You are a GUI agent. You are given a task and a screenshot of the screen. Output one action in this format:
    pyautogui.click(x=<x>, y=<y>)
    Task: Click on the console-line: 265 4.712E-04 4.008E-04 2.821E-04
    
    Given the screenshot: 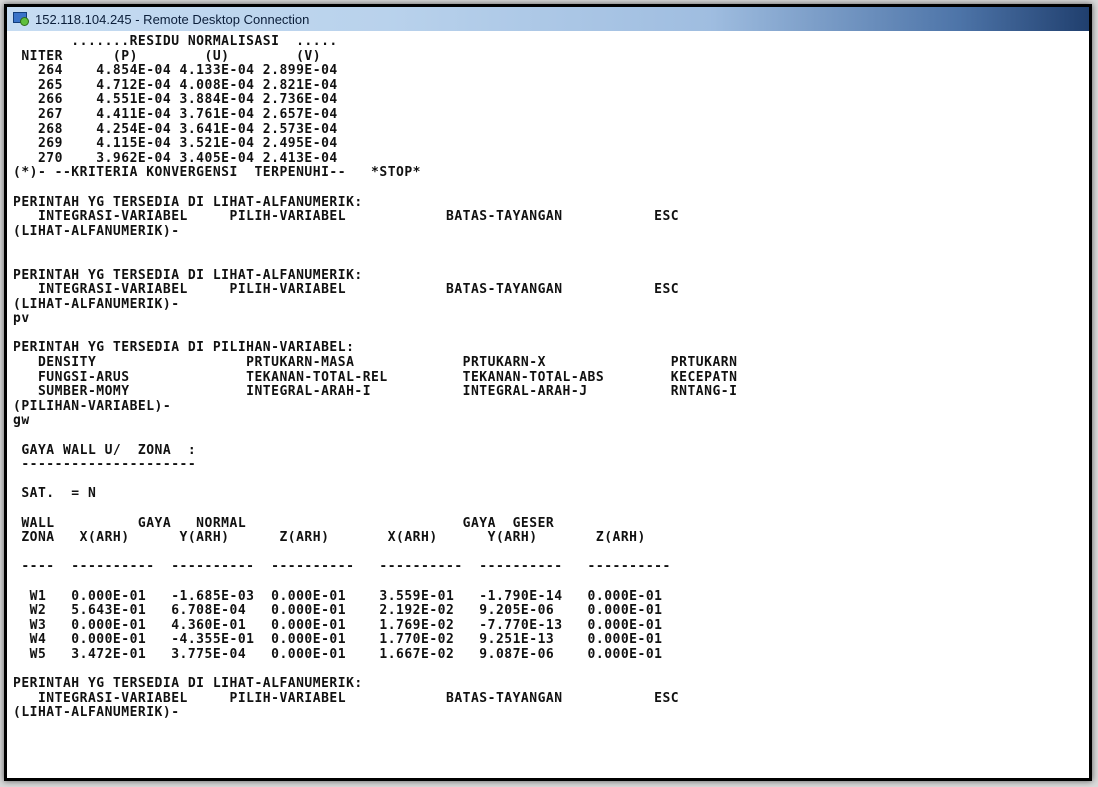 What is the action you would take?
    pyautogui.click(x=175, y=85)
    